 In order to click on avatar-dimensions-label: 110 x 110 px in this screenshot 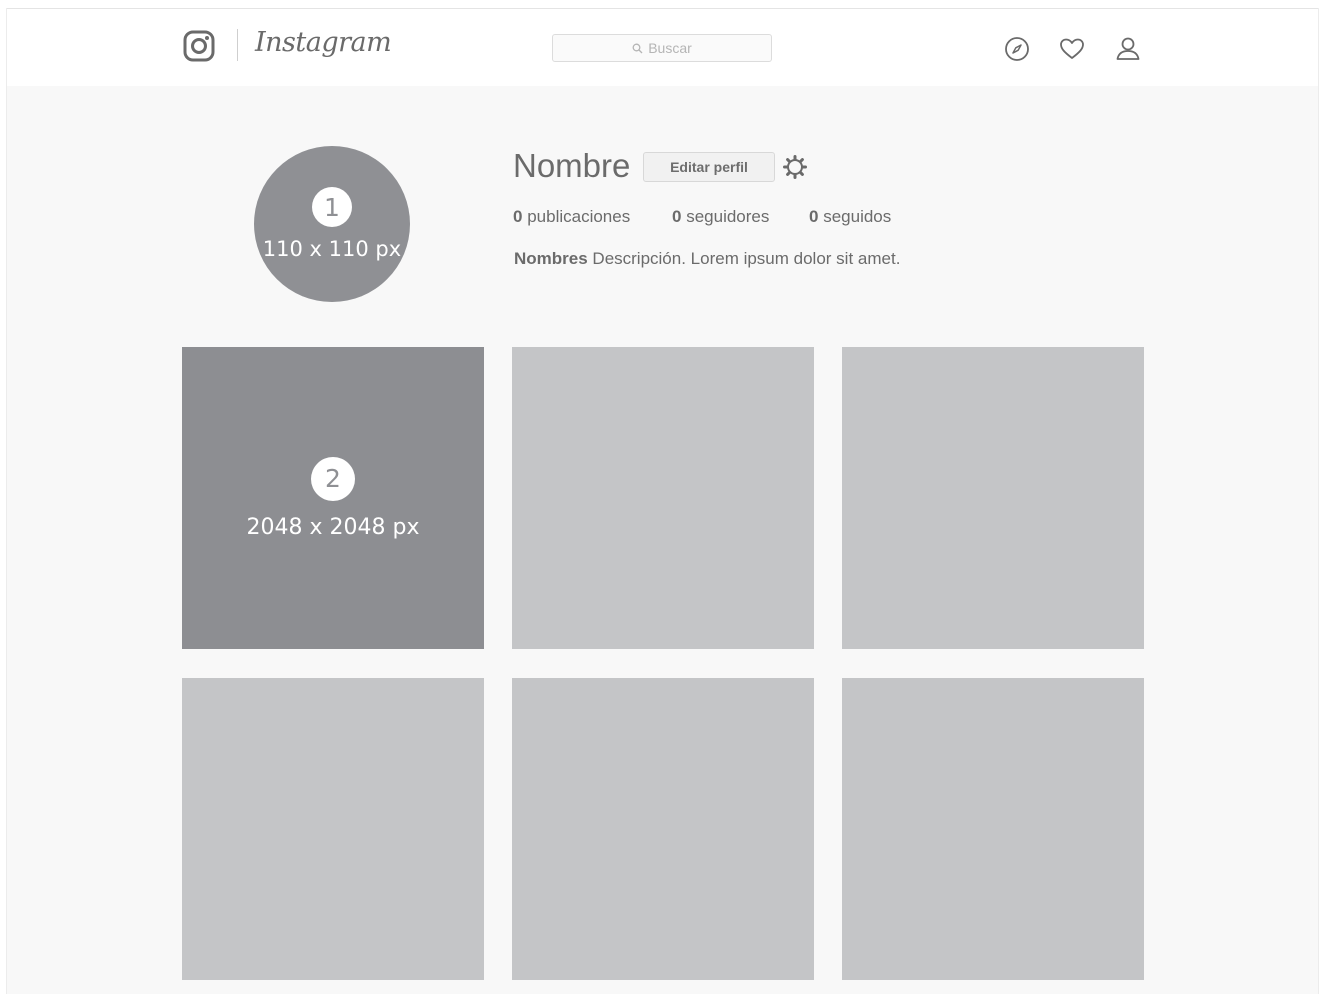, I will do `click(332, 249)`.